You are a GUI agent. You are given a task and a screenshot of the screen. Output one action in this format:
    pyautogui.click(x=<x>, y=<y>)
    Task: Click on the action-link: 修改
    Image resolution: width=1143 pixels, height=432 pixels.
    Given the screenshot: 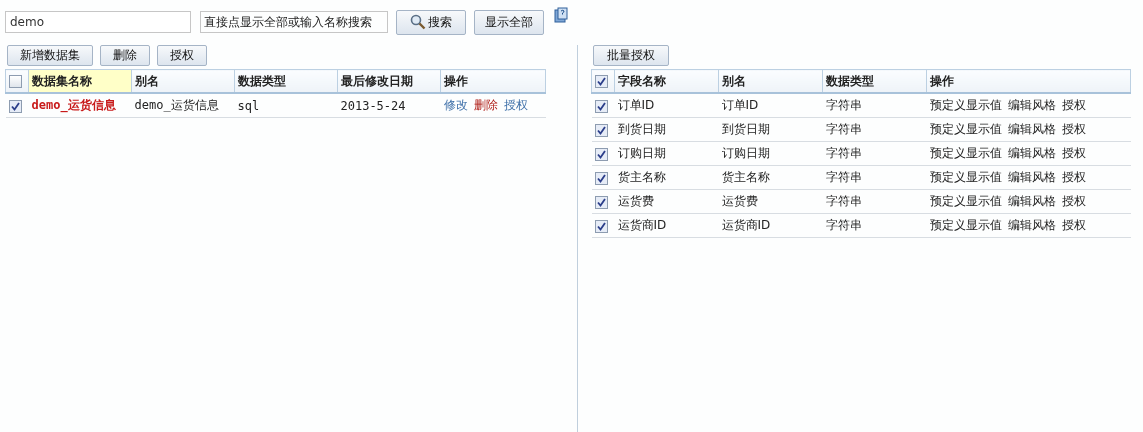 What is the action you would take?
    pyautogui.click(x=455, y=105)
    